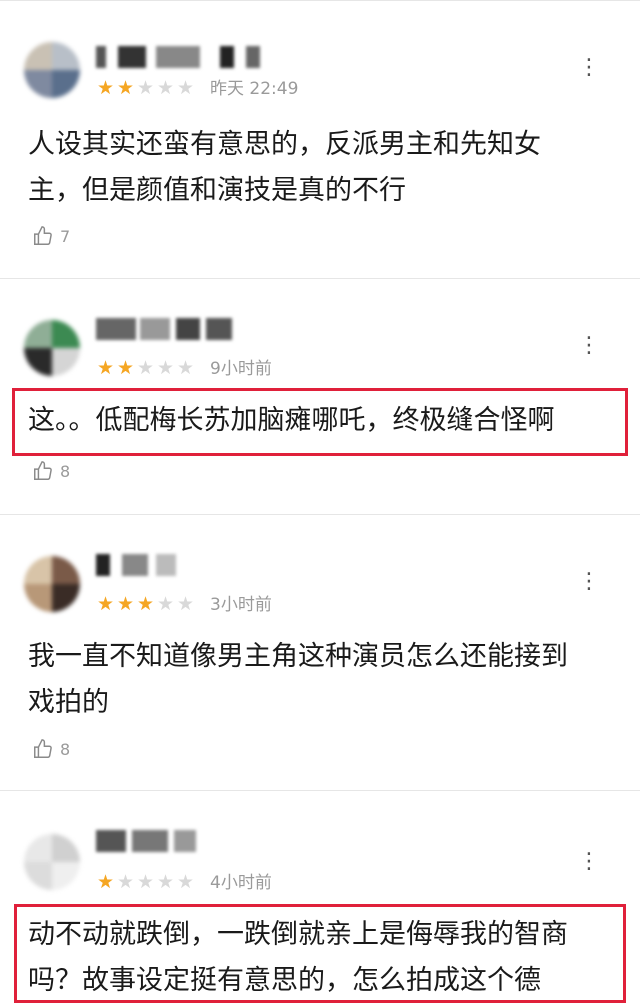 Image resolution: width=640 pixels, height=1004 pixels. Describe the element at coordinates (65, 236) in the screenshot. I see `like-count: 7` at that location.